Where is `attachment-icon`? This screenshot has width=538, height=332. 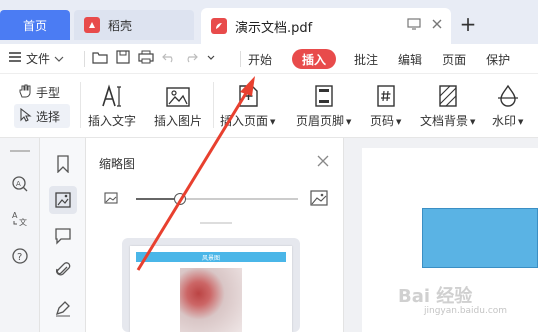 attachment-icon is located at coordinates (63, 270).